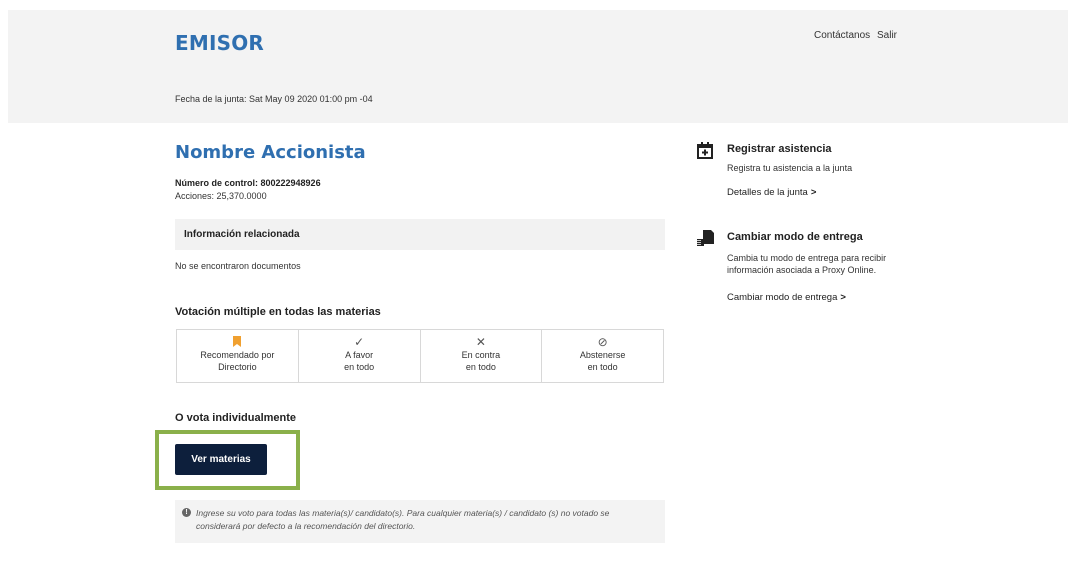 This screenshot has height=567, width=1068. Describe the element at coordinates (782, 297) in the screenshot. I see `change-delivery-label: Cambiar modo de entrega` at that location.